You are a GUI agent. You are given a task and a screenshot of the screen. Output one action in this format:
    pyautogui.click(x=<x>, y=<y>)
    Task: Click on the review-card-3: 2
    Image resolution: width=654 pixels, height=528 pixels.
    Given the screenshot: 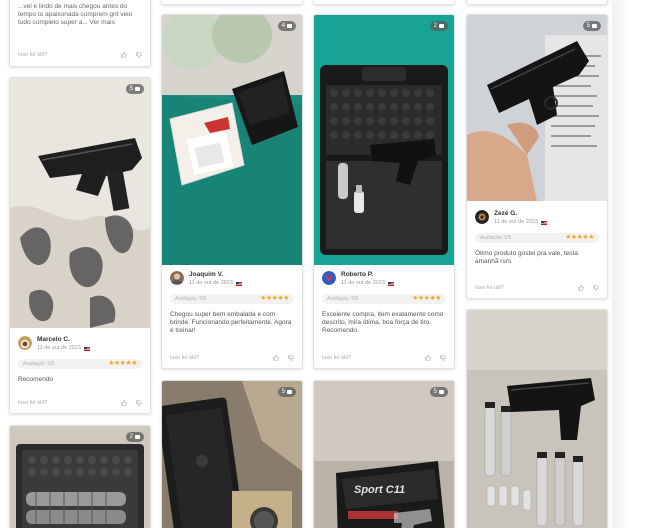 What is the action you would take?
    pyautogui.click(x=80, y=476)
    